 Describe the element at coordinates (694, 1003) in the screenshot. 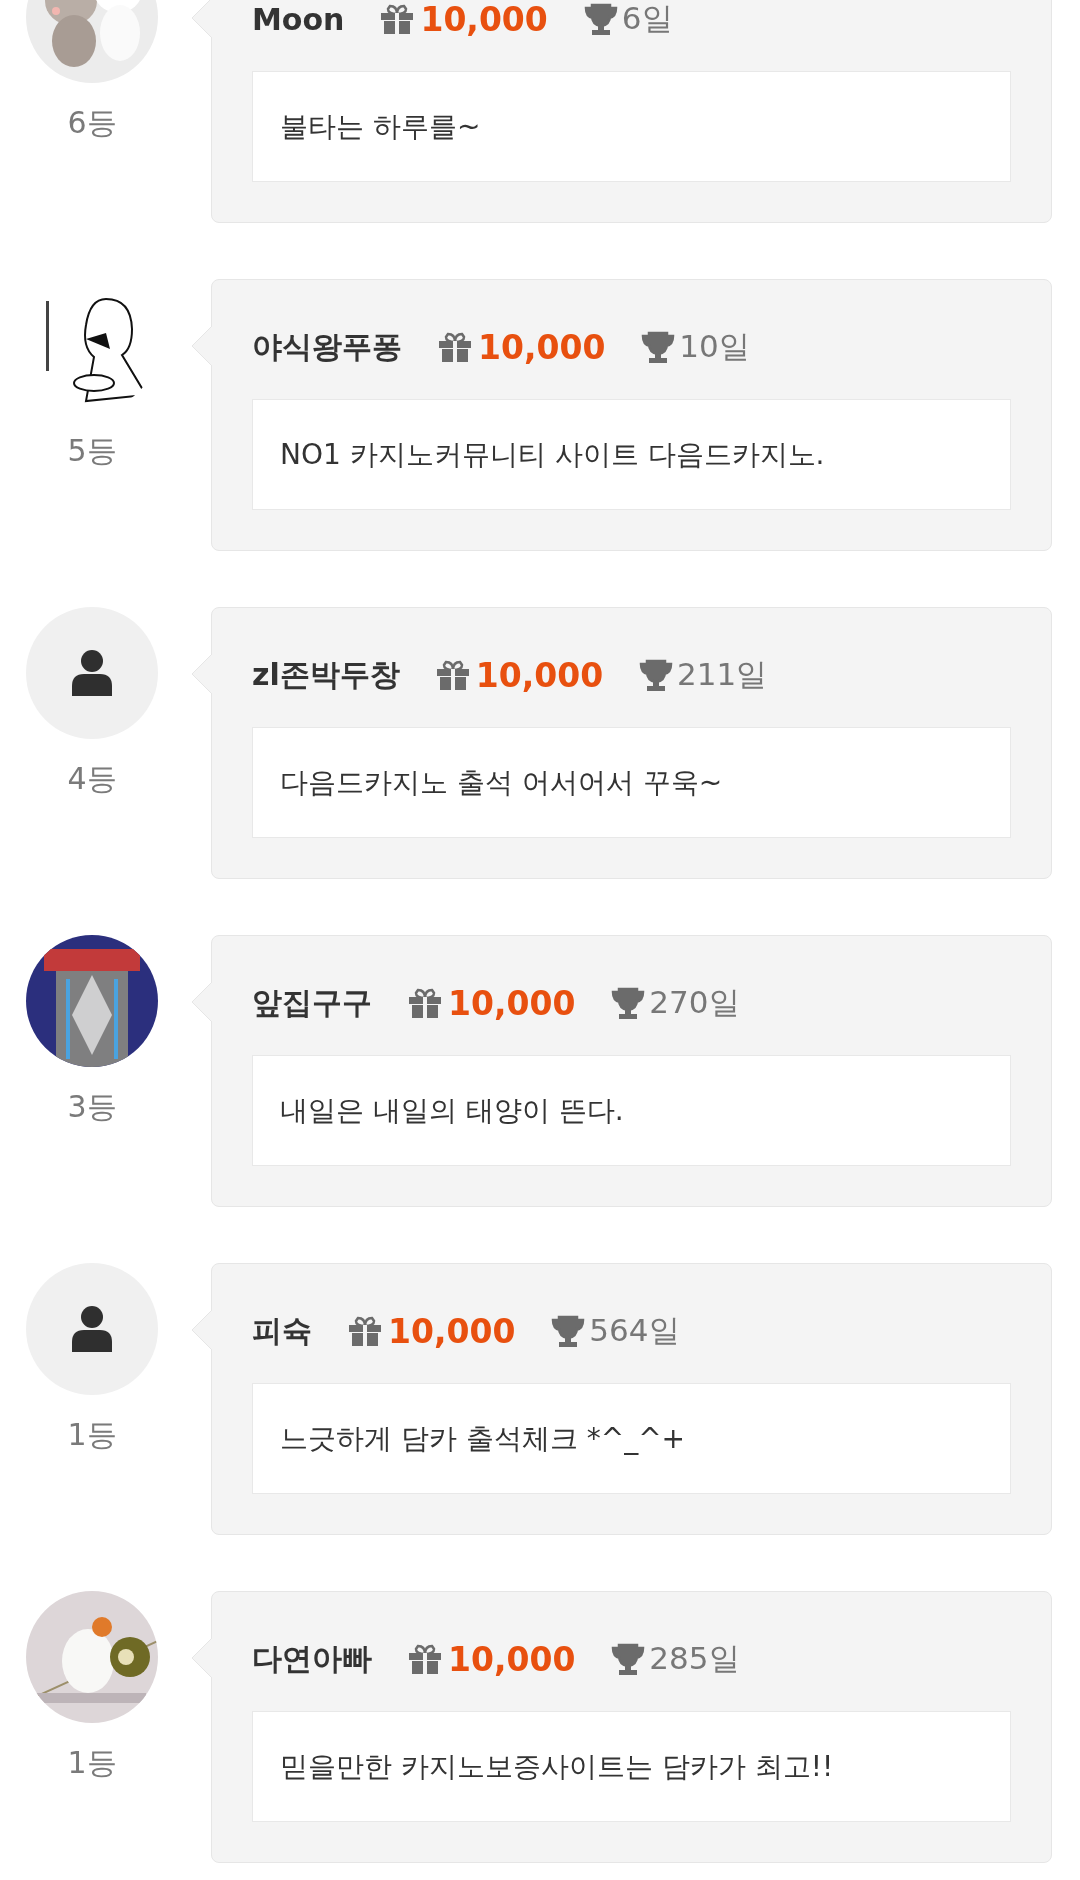

I see `attendance-days: 270일` at that location.